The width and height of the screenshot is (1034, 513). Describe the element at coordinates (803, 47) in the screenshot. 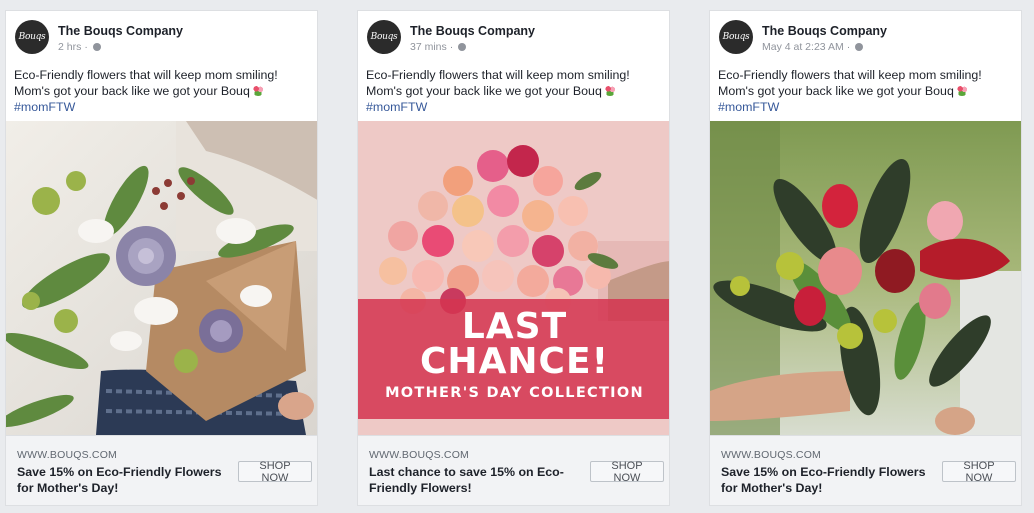

I see `post-timestamp: May 4 at 2:23 AM` at that location.